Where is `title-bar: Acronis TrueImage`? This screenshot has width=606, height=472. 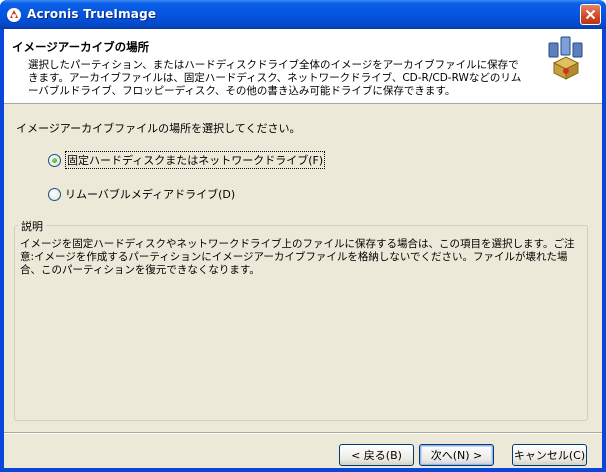
title-bar: Acronis TrueImage is located at coordinates (303, 14).